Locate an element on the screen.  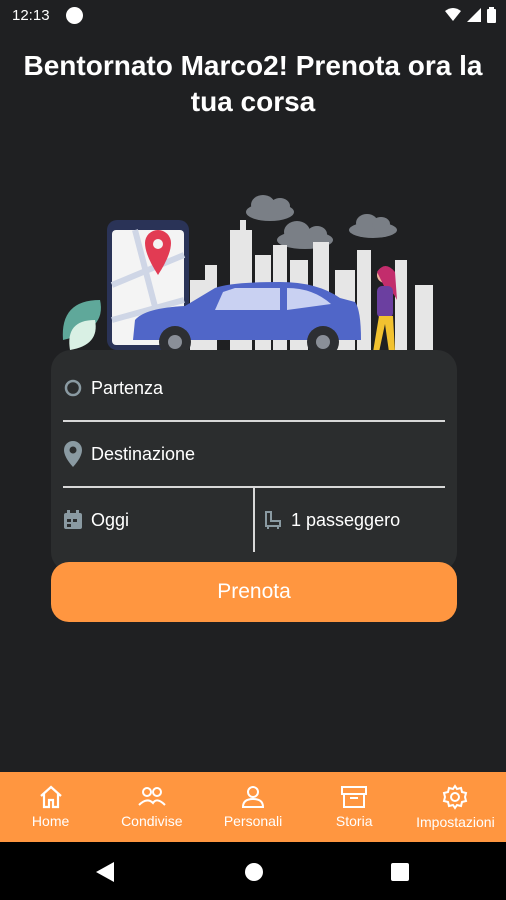
battery-icon is located at coordinates (491, 15).